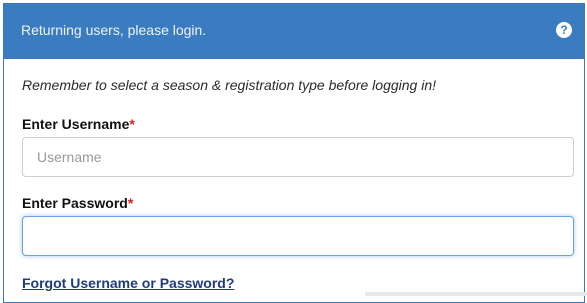 The width and height of the screenshot is (587, 303). I want to click on footer-divider, so click(476, 294).